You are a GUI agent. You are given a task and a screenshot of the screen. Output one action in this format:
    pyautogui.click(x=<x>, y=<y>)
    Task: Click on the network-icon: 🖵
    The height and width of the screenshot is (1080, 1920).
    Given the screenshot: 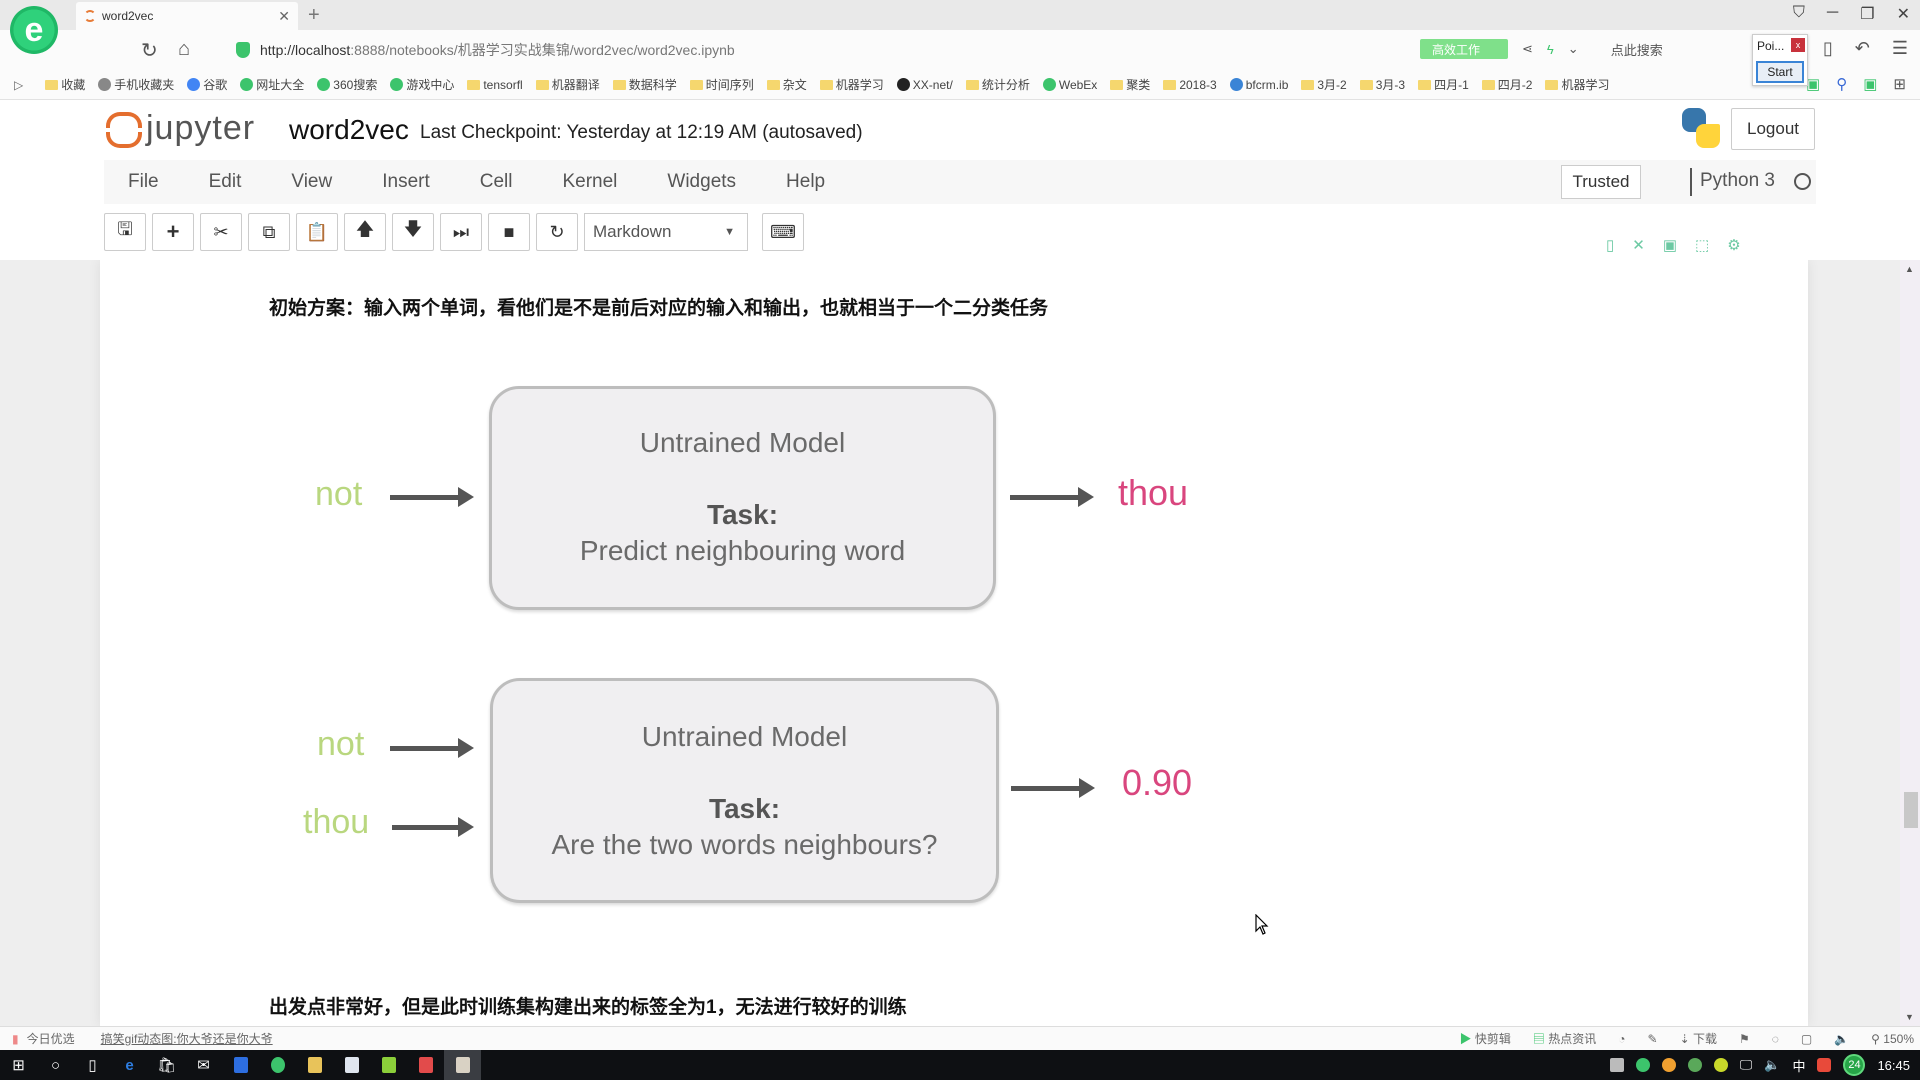 What is the action you would take?
    pyautogui.click(x=1746, y=1065)
    